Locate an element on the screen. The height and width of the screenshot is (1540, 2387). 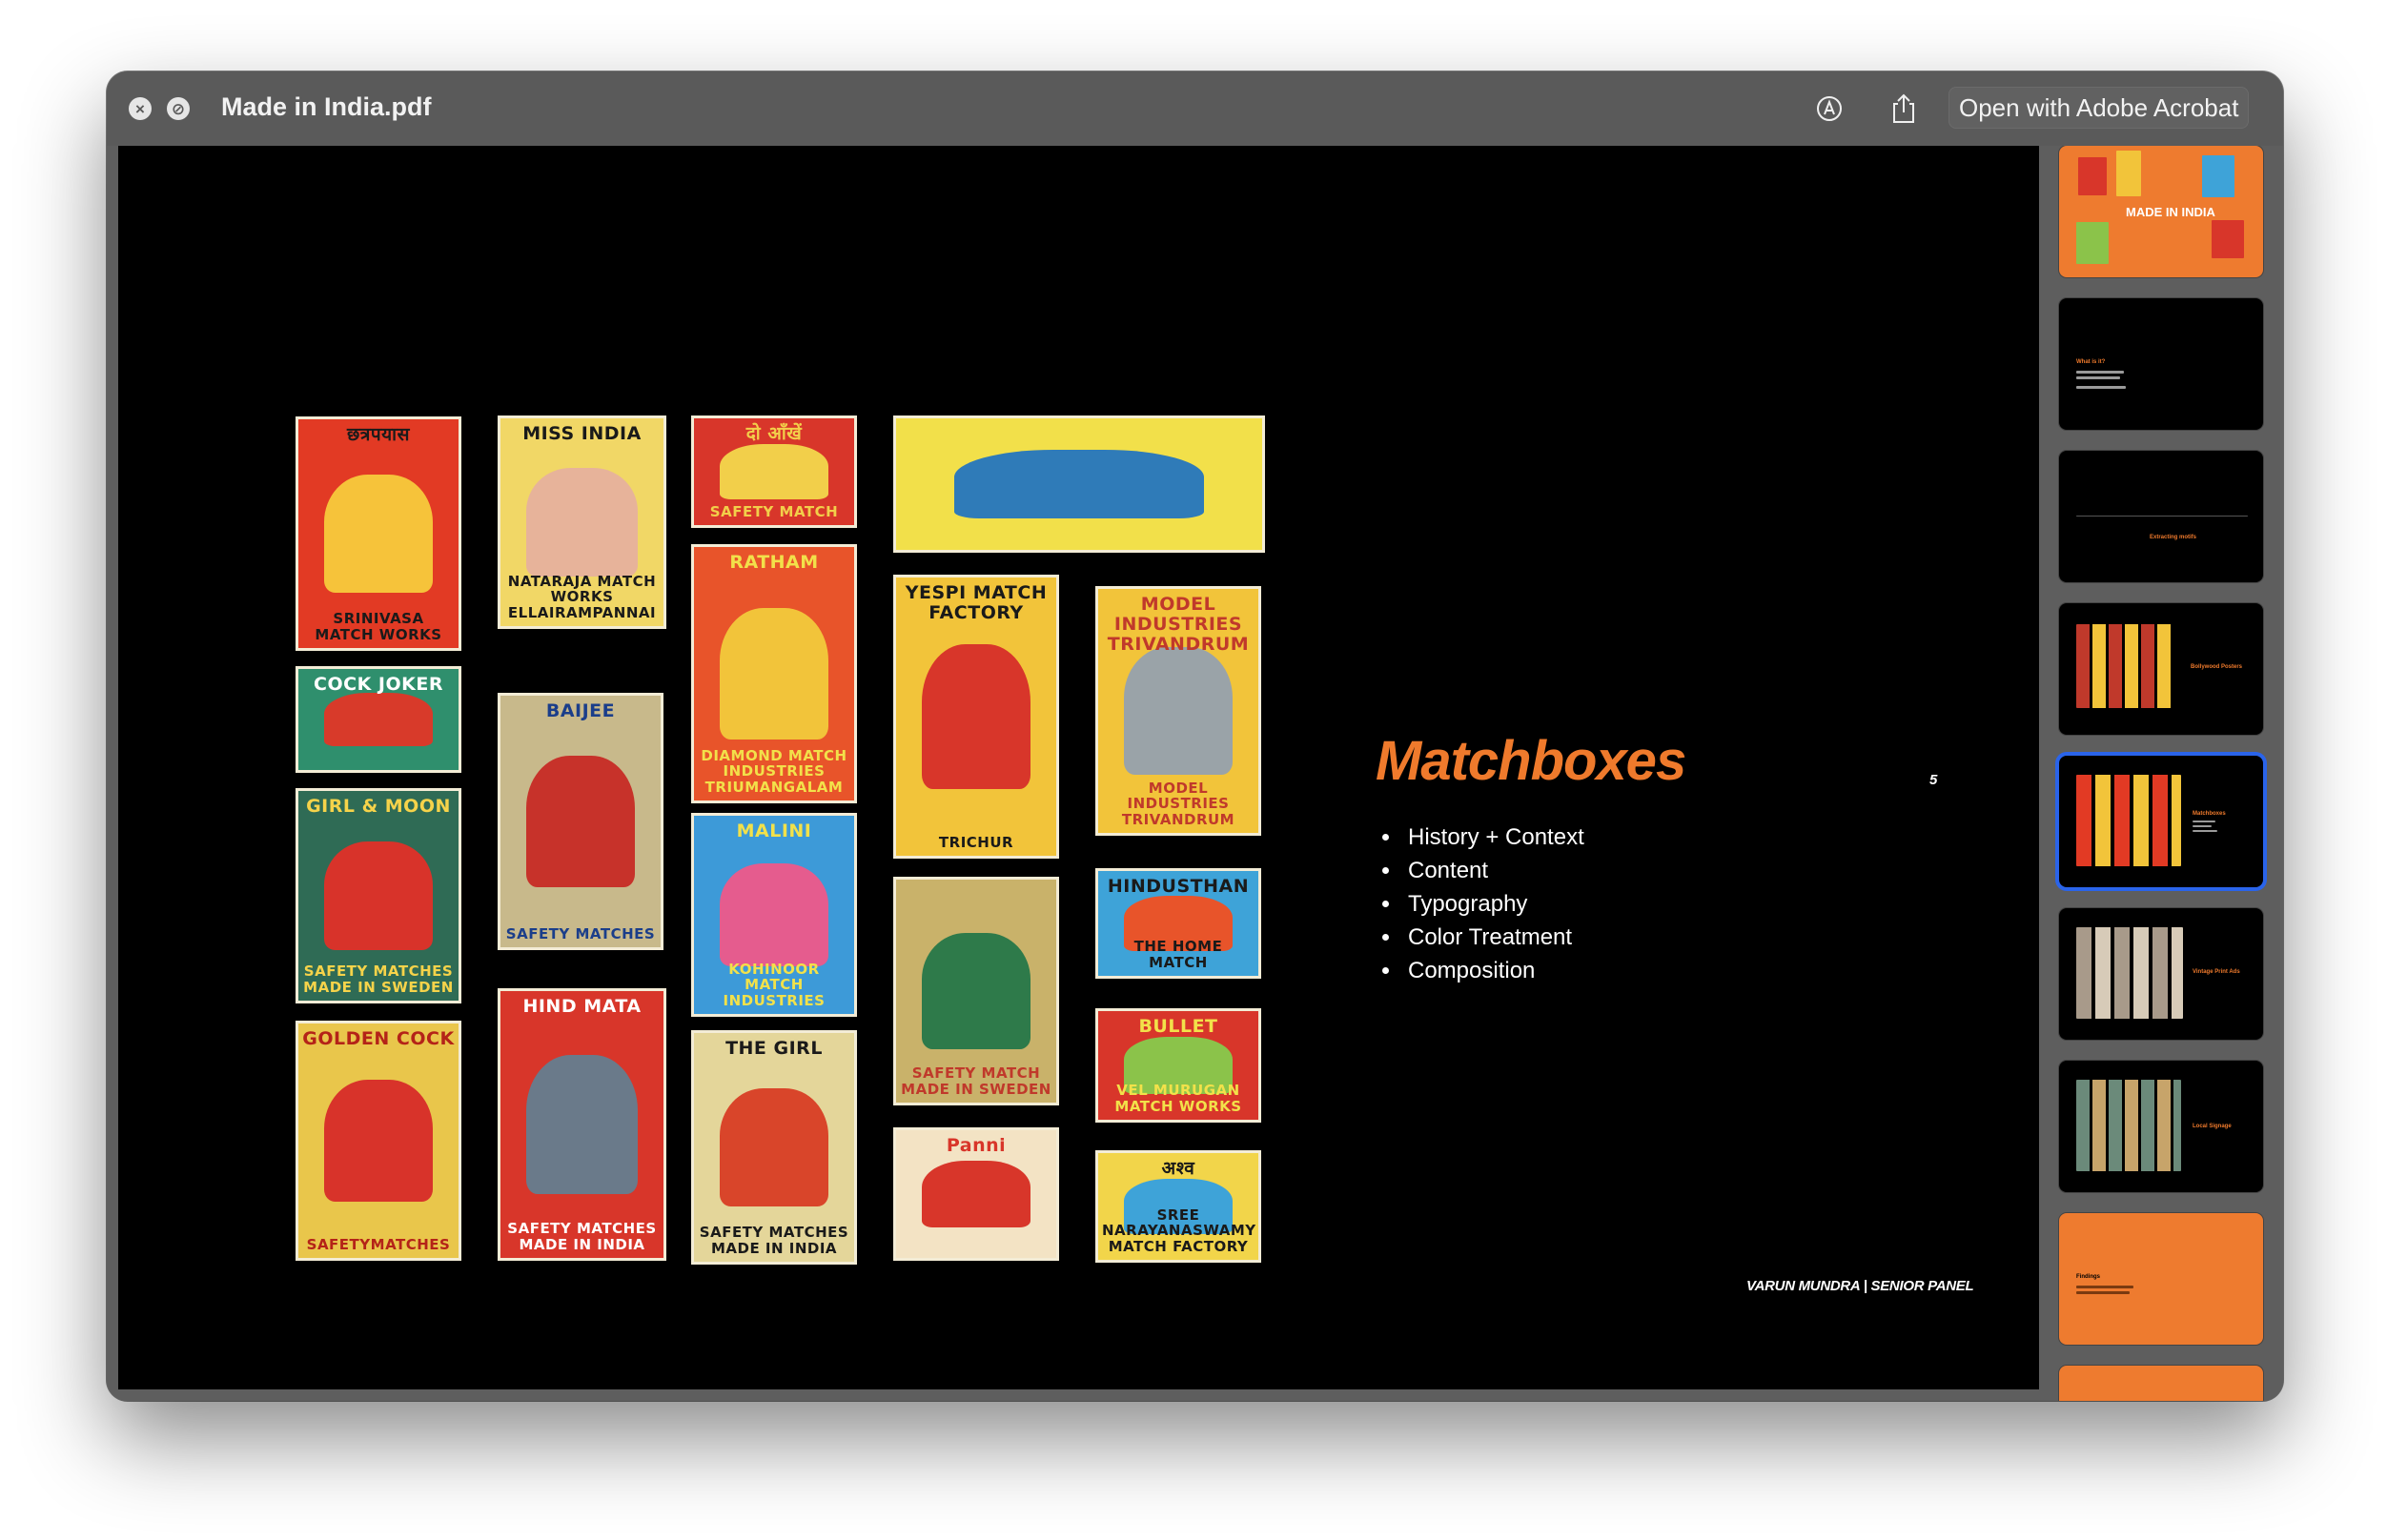
matchbox-brand-text: MALINI is located at coordinates (774, 831).